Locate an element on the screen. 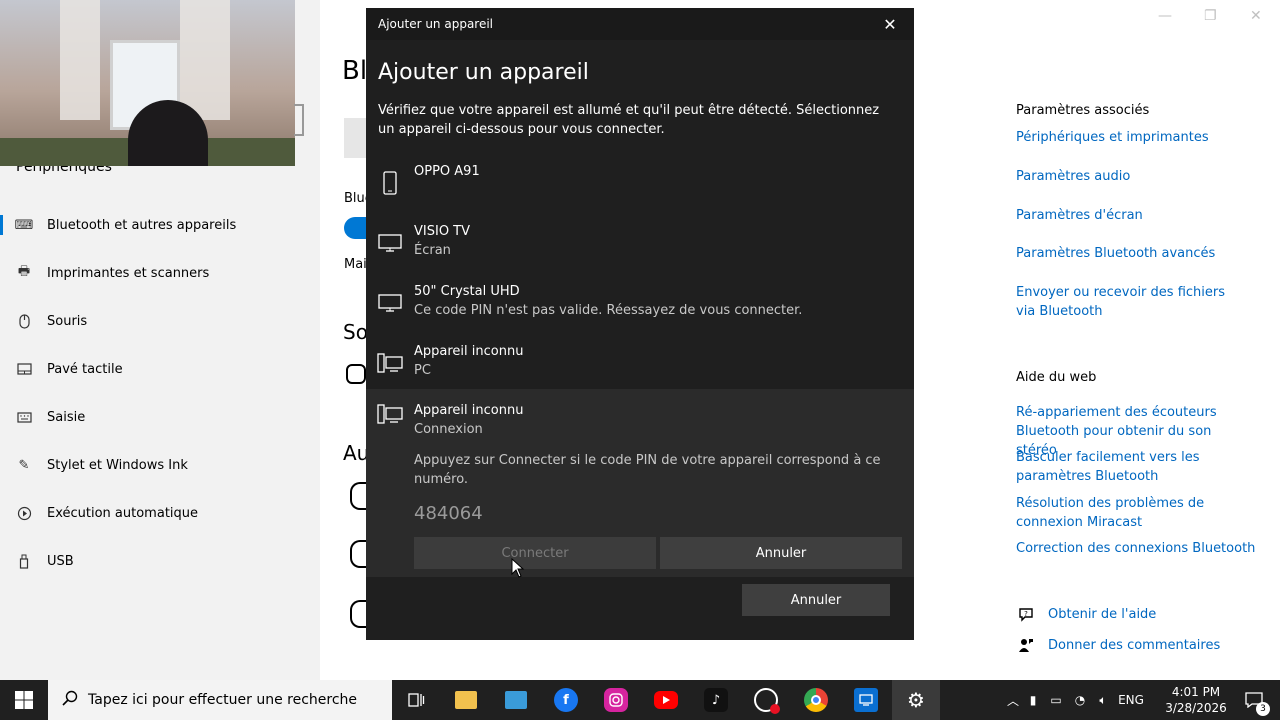 The image size is (1280, 720). close-window-icon: ✕ is located at coordinates (1256, 16).